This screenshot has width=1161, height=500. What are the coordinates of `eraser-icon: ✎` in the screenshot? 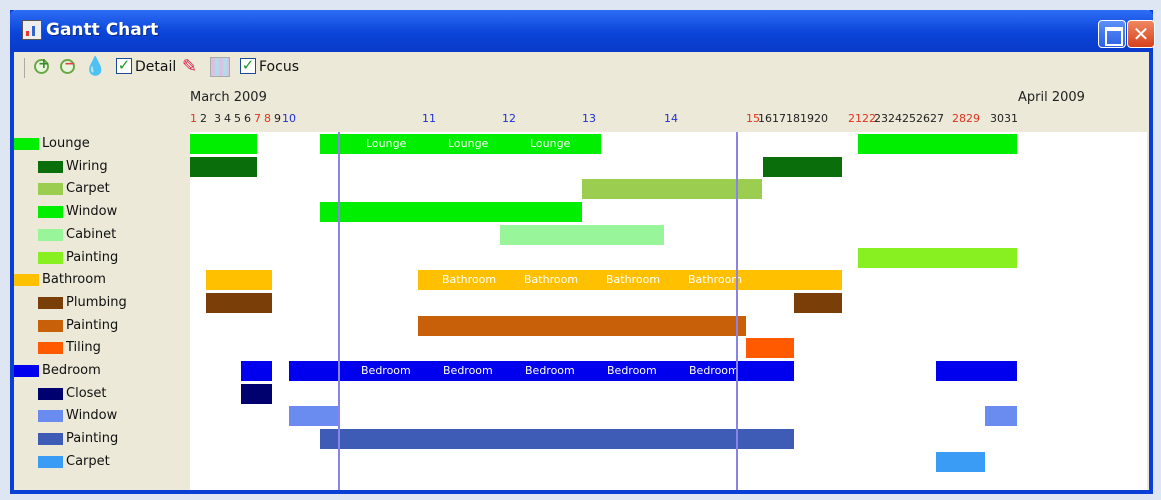 It's located at (192, 67).